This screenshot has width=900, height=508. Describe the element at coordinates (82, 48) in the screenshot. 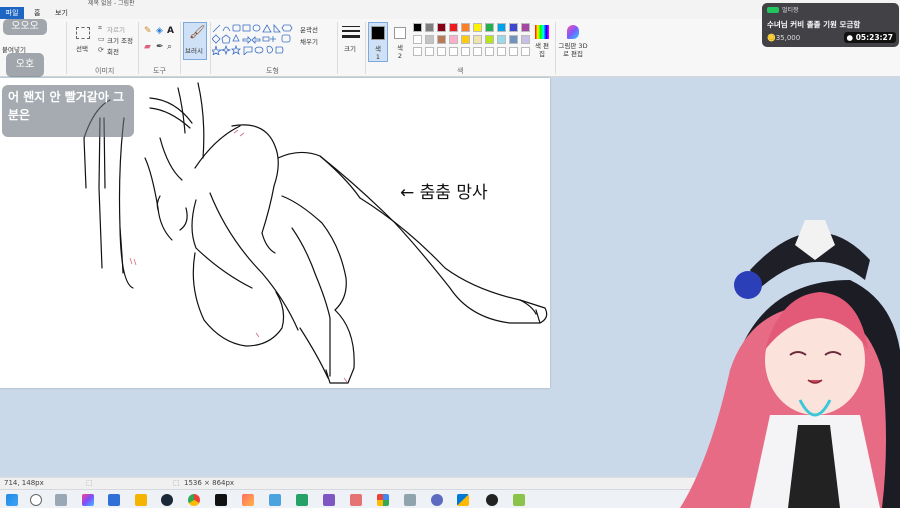

I see `select-button: 선택` at that location.